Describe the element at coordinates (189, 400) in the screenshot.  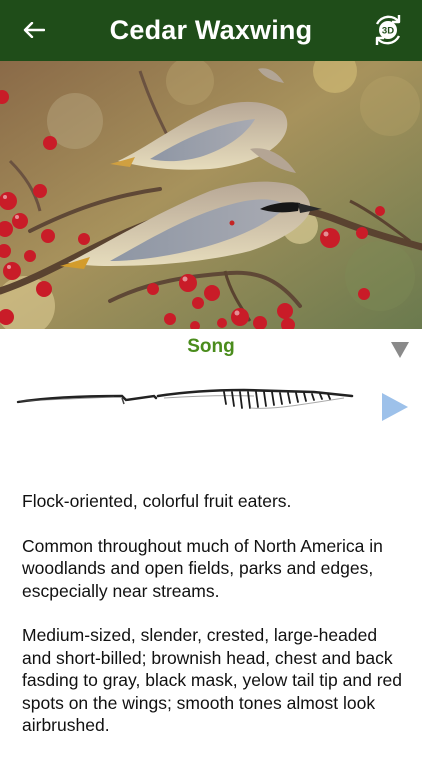
I see `sonogram` at that location.